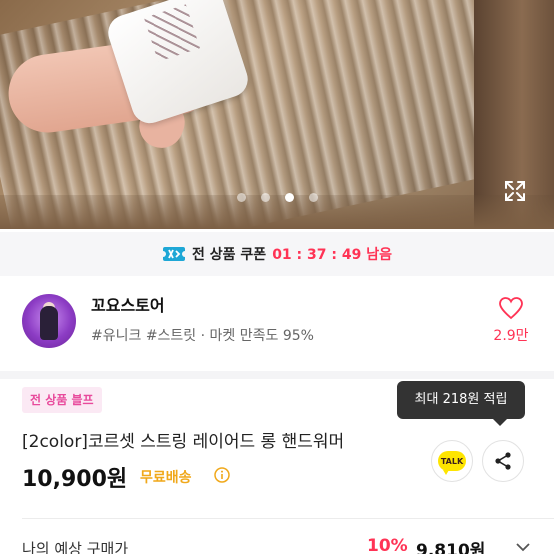  I want to click on section-divider, so click(277, 375).